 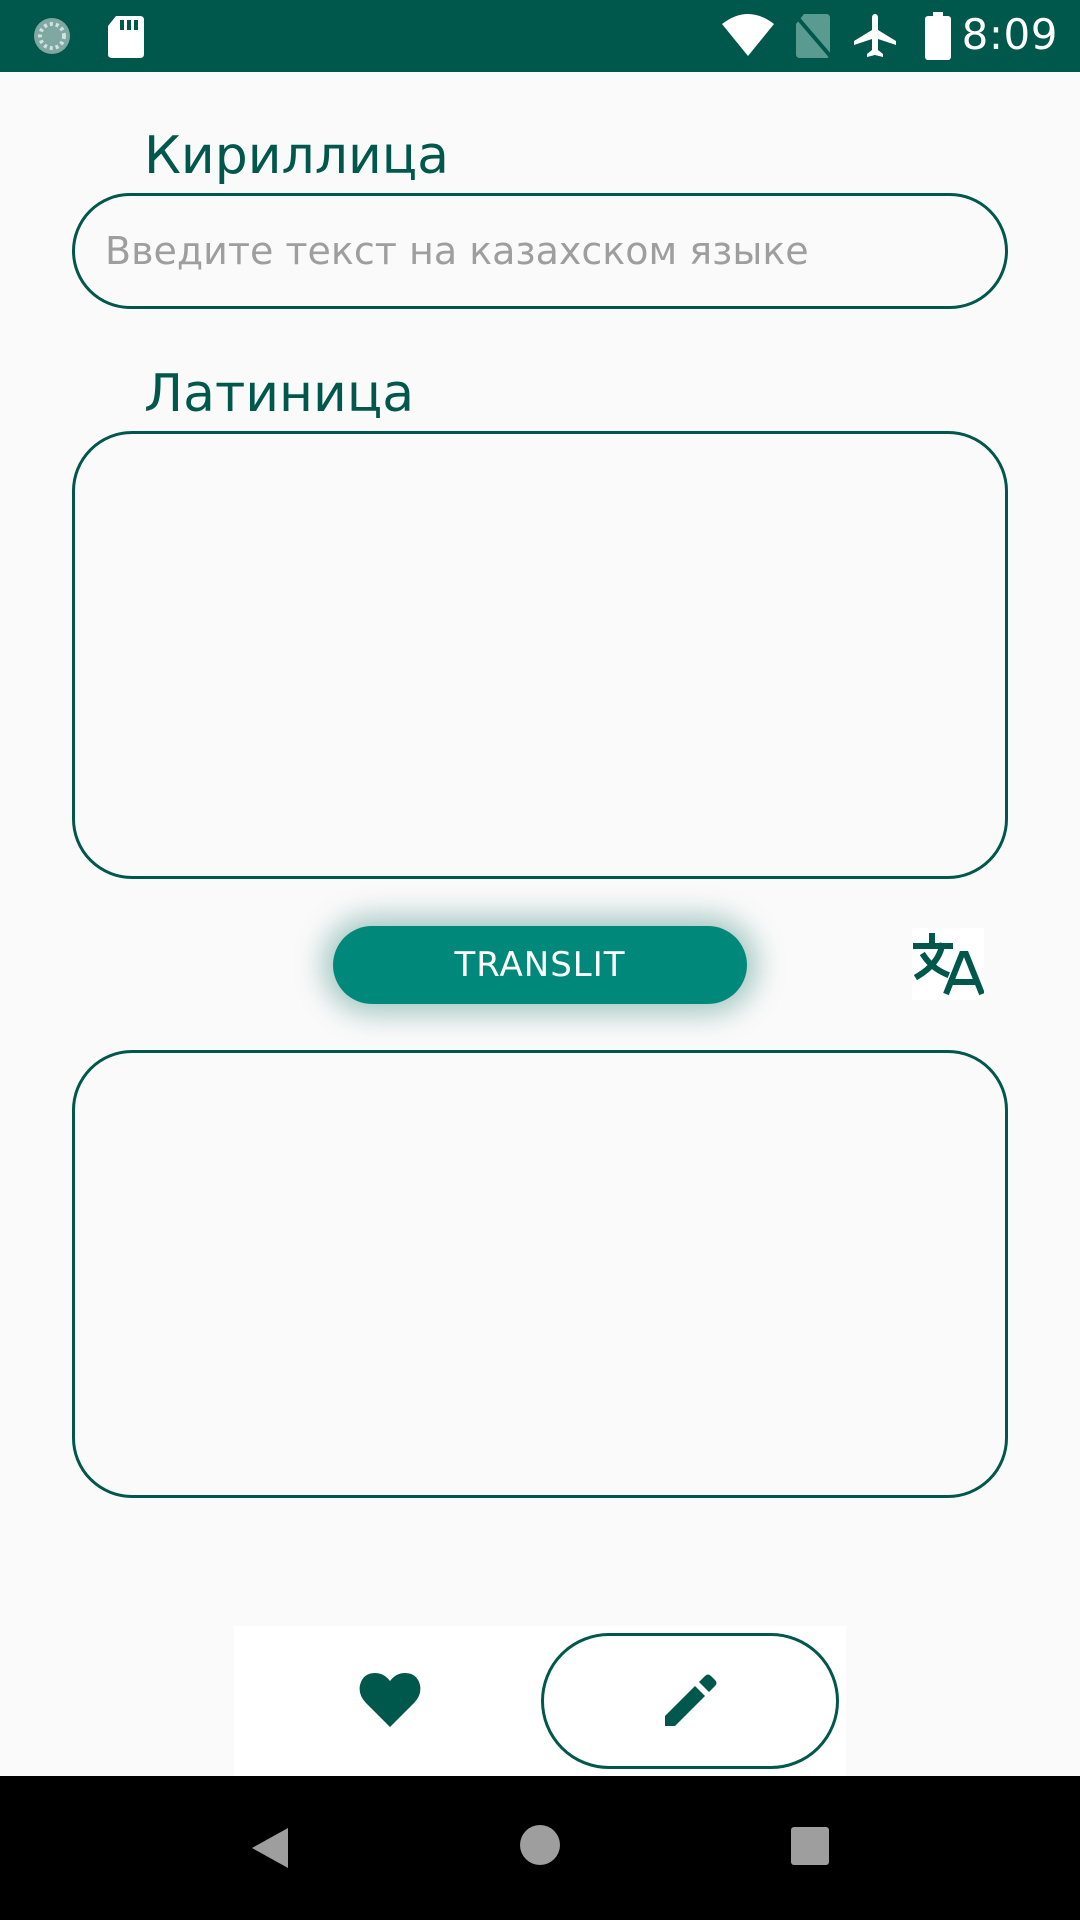 What do you see at coordinates (126, 37) in the screenshot?
I see `sd-card-icon` at bounding box center [126, 37].